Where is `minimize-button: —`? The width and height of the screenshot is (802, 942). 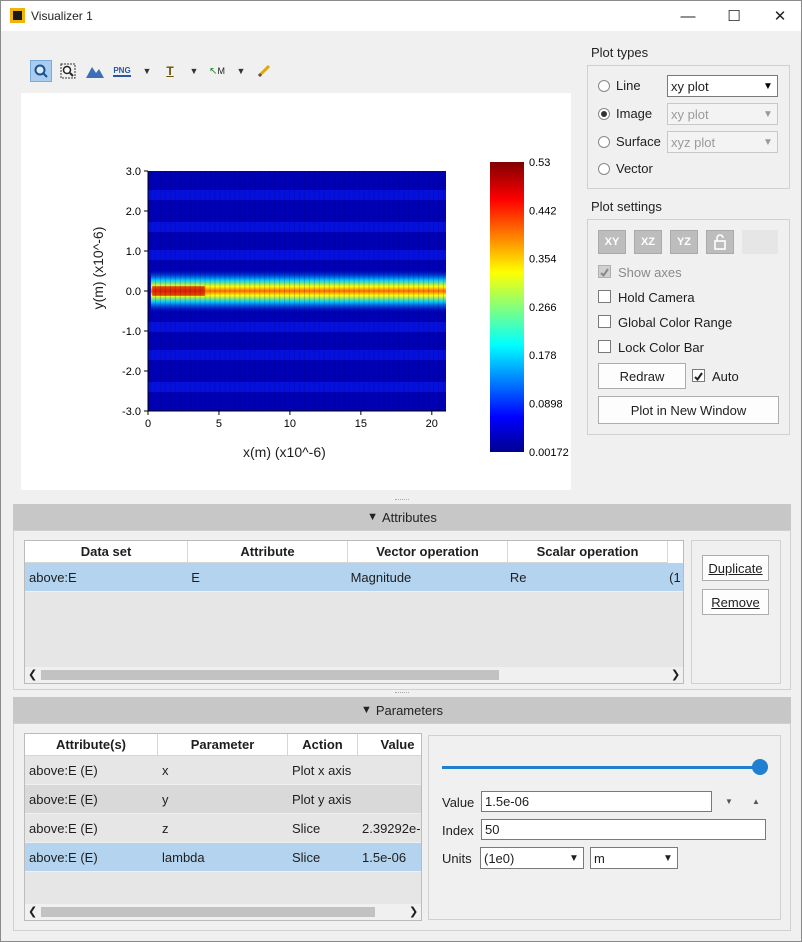 minimize-button: — is located at coordinates (688, 16).